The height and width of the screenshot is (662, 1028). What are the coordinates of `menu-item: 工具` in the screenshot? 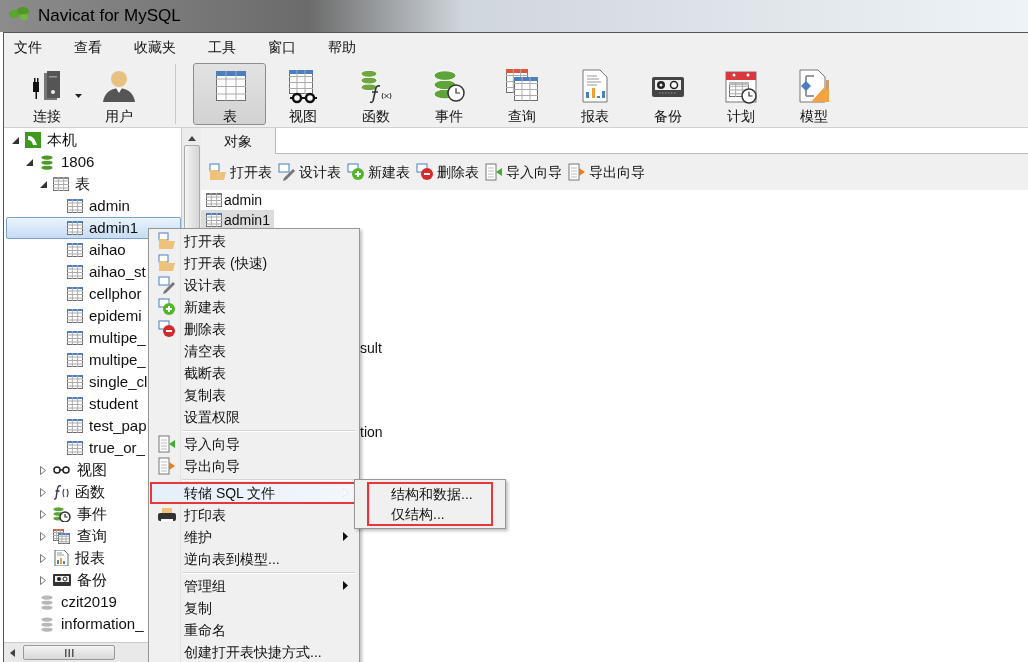 It's located at (222, 47).